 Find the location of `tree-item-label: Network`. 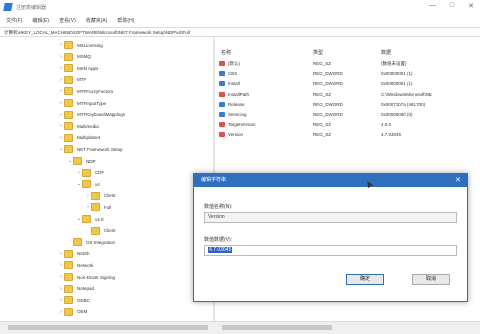

tree-item-label: Network is located at coordinates (85, 265).